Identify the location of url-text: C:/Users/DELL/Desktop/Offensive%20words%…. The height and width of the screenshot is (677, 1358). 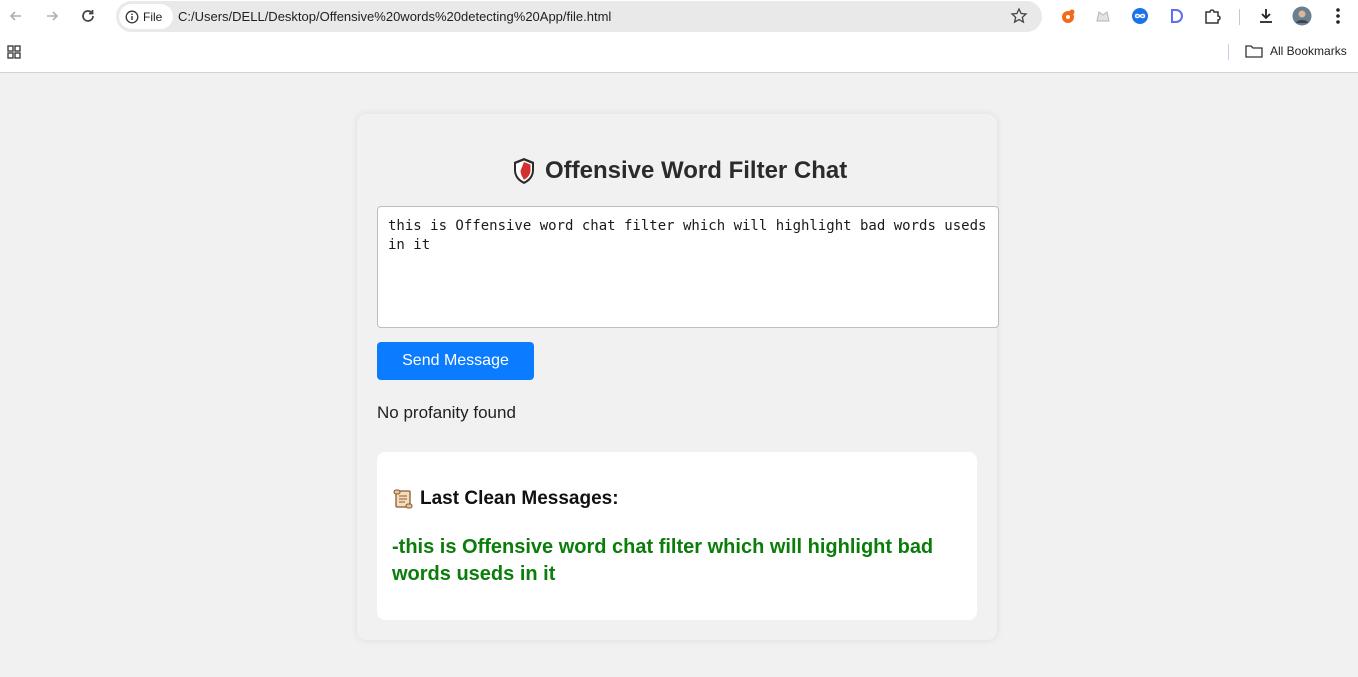
(394, 16).